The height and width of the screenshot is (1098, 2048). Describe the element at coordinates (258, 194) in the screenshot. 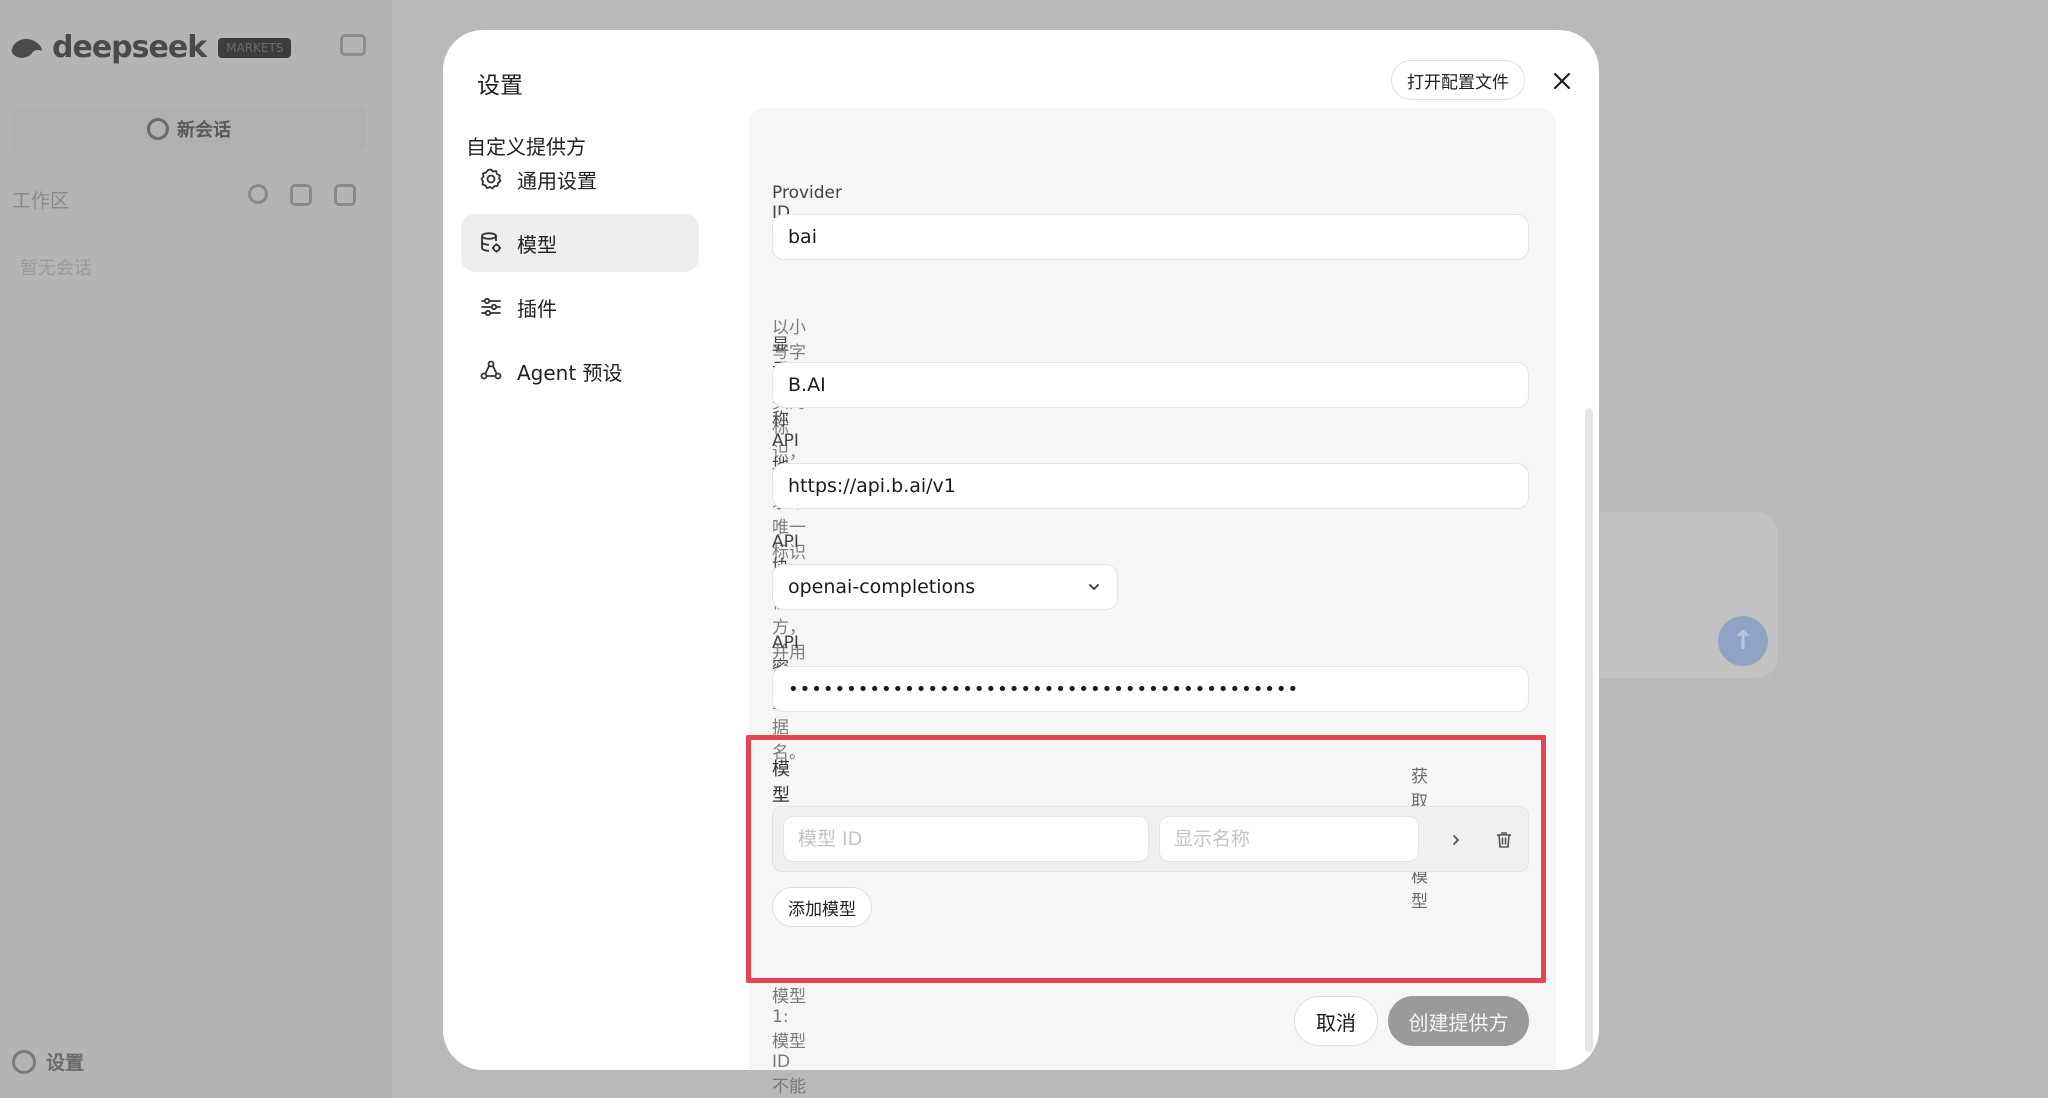

I see `search-icon` at that location.